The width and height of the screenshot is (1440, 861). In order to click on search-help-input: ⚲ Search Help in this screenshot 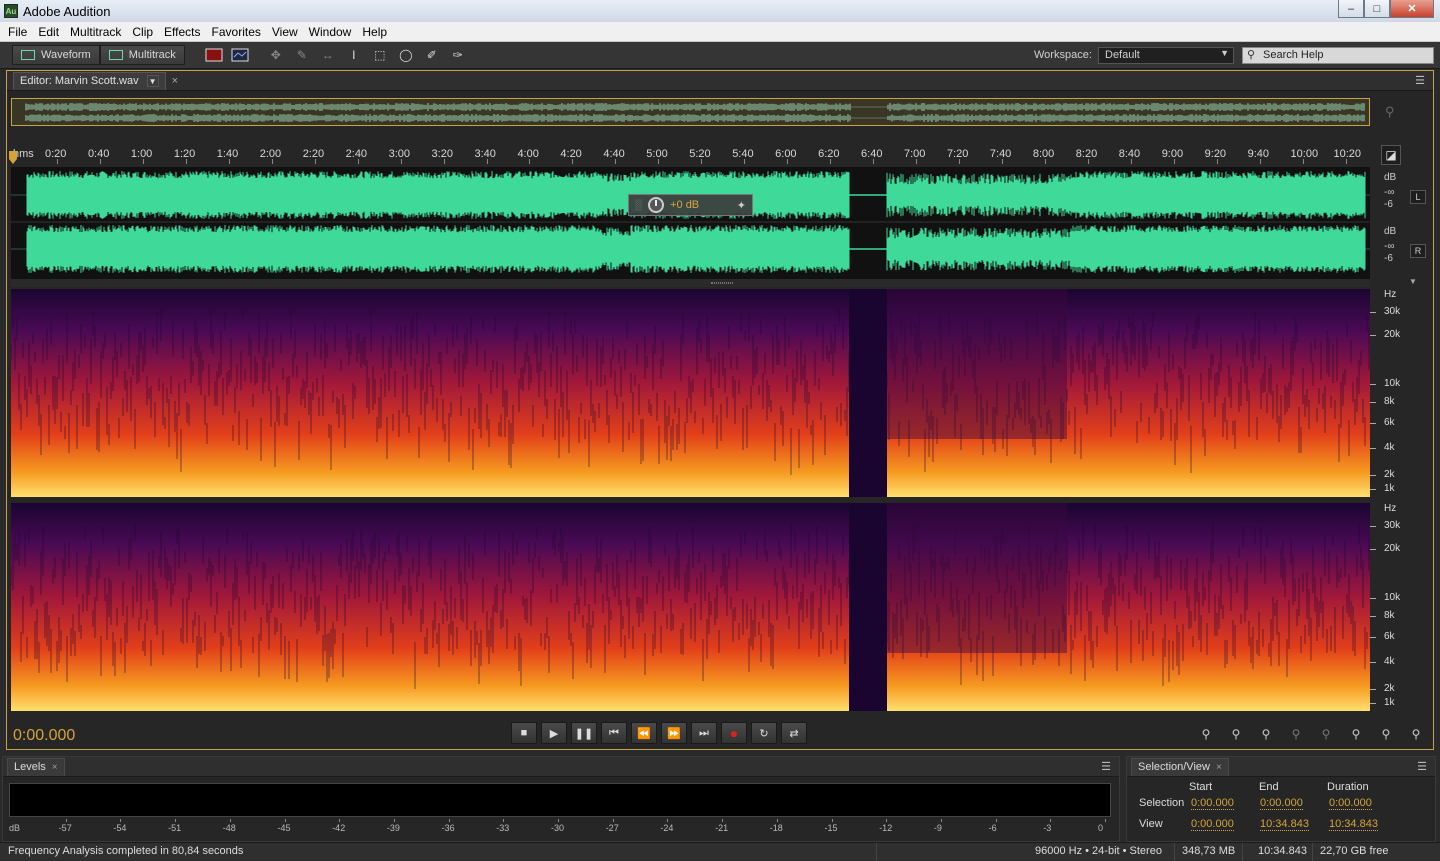, I will do `click(1338, 55)`.